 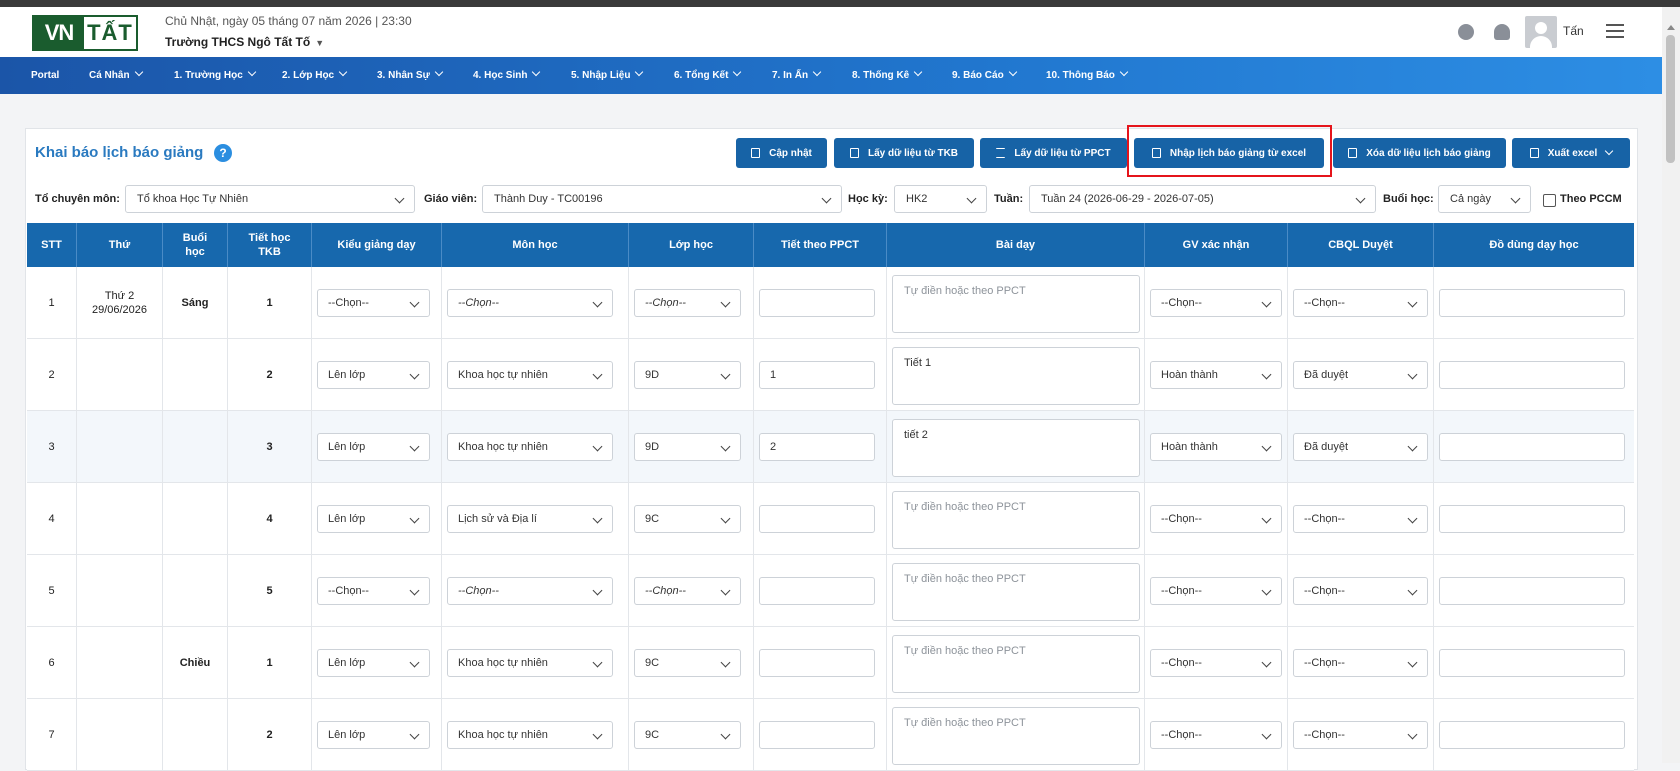 What do you see at coordinates (662, 199) in the screenshot?
I see `teacher-select: Thành Duy - TC00196` at bounding box center [662, 199].